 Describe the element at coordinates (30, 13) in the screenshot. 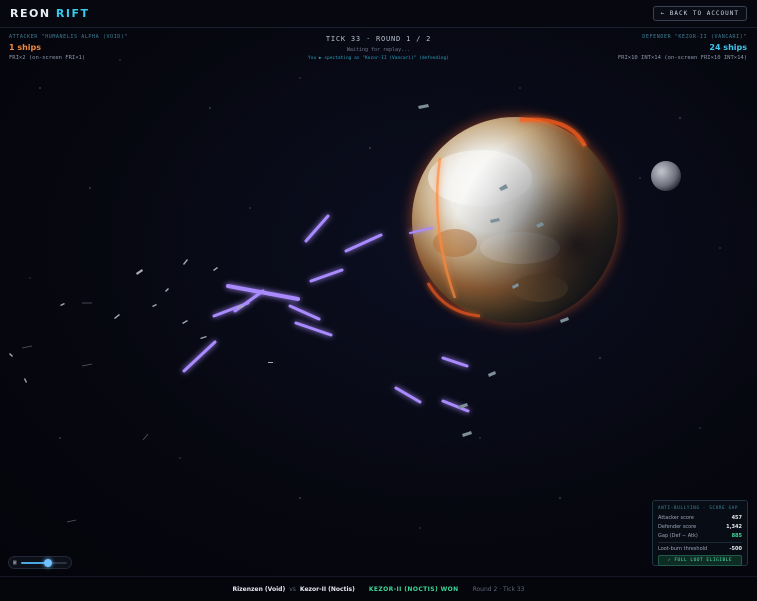

I see `logo-text-primary: REON` at that location.